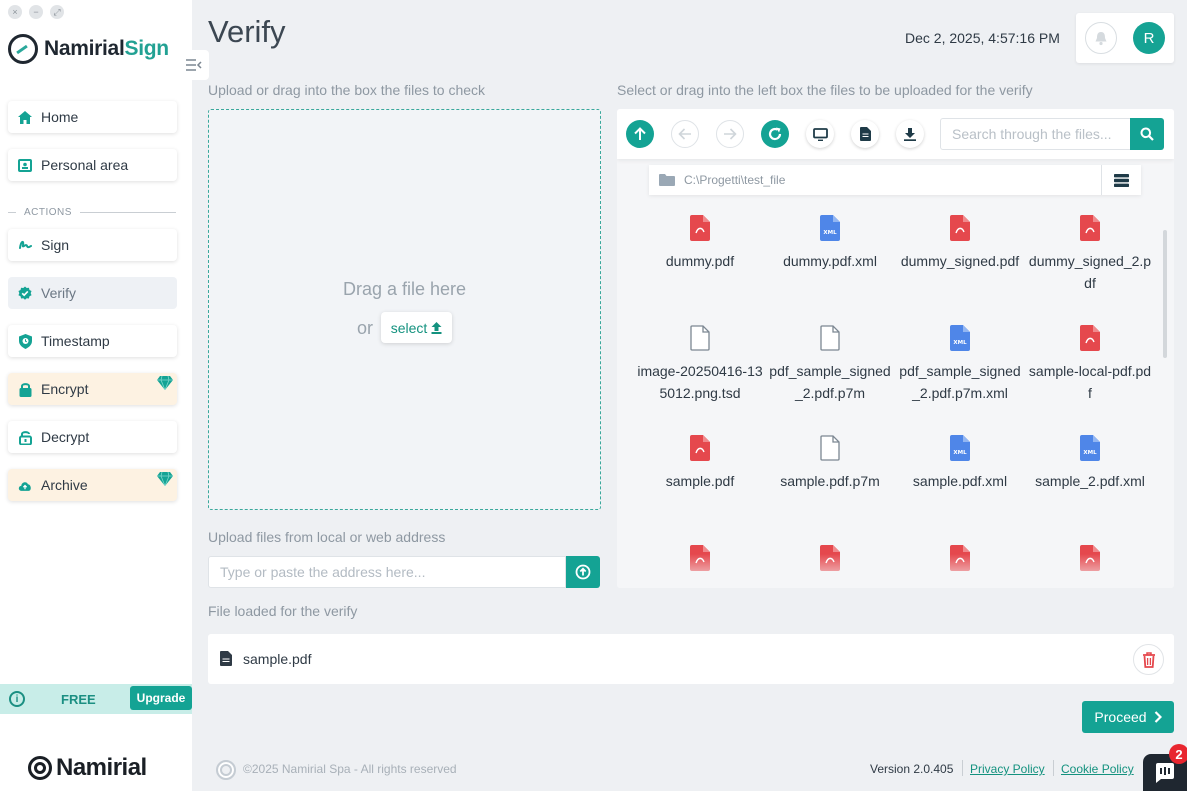  I want to click on file-name: pdf_sample_signed_2.pdf.p7m, so click(830, 382).